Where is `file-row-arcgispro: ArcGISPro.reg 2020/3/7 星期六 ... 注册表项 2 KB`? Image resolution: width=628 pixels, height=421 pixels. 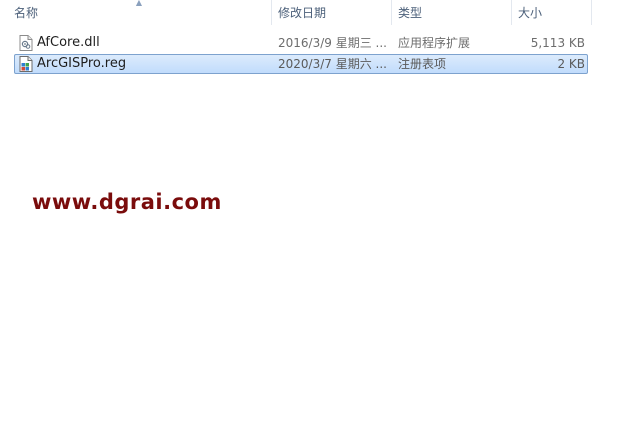 file-row-arcgispro: ArcGISPro.reg 2020/3/7 星期六 ... 注册表项 2 KB is located at coordinates (301, 64).